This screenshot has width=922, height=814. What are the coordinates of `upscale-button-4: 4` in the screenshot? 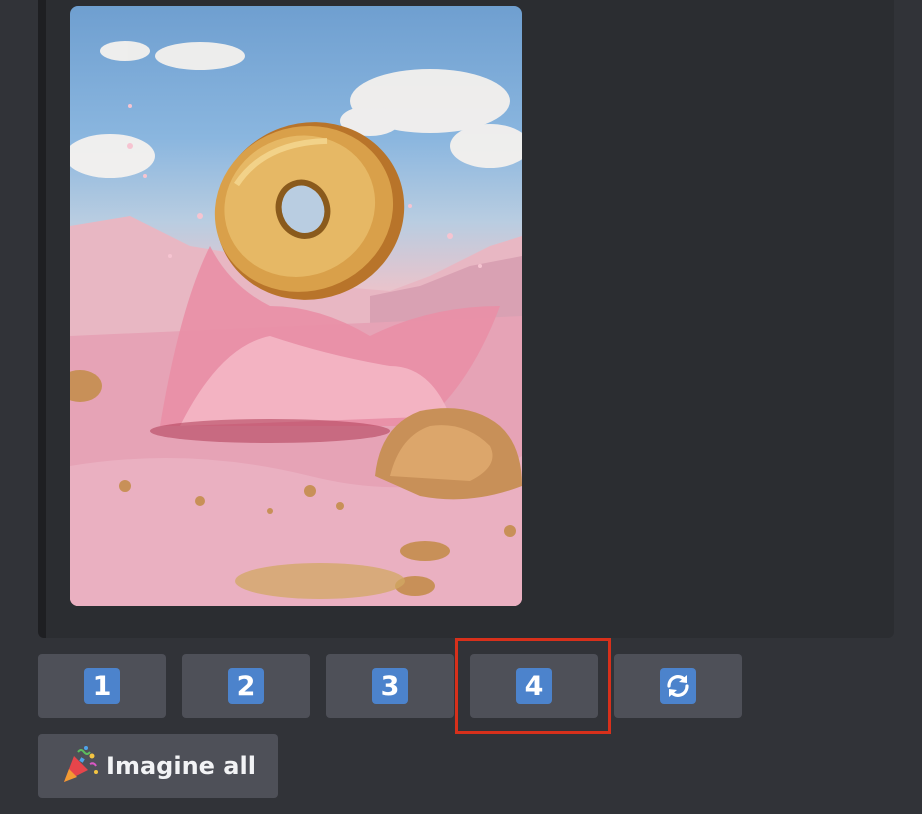 It's located at (534, 686).